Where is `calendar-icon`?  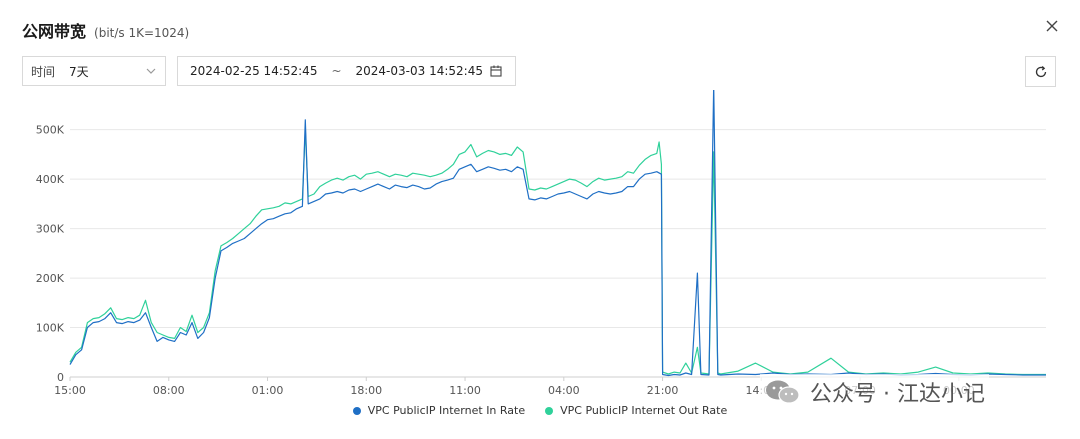 calendar-icon is located at coordinates (496, 71).